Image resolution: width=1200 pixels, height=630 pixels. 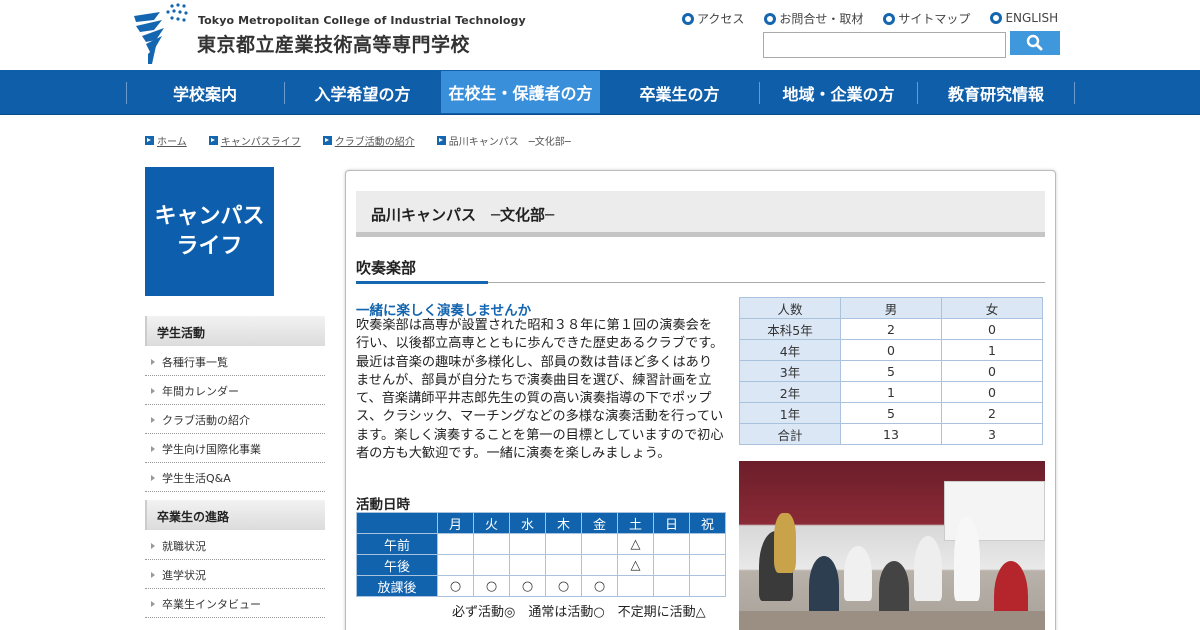 What do you see at coordinates (635, 523) in the screenshot?
I see `schedule-day: 土` at bounding box center [635, 523].